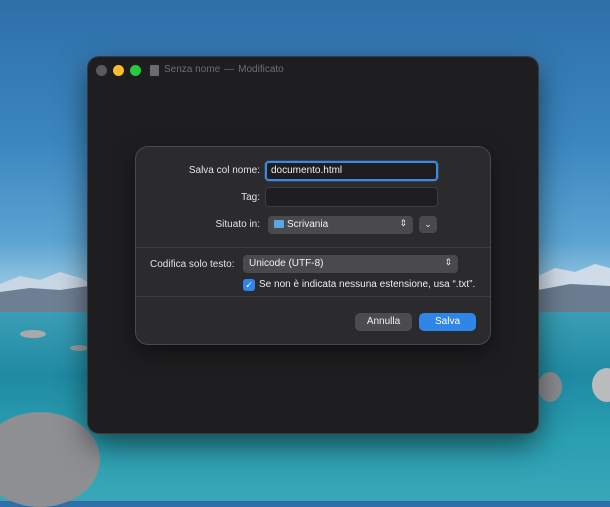  Describe the element at coordinates (224, 170) in the screenshot. I see `save-as-label: Salva col nome:` at that location.